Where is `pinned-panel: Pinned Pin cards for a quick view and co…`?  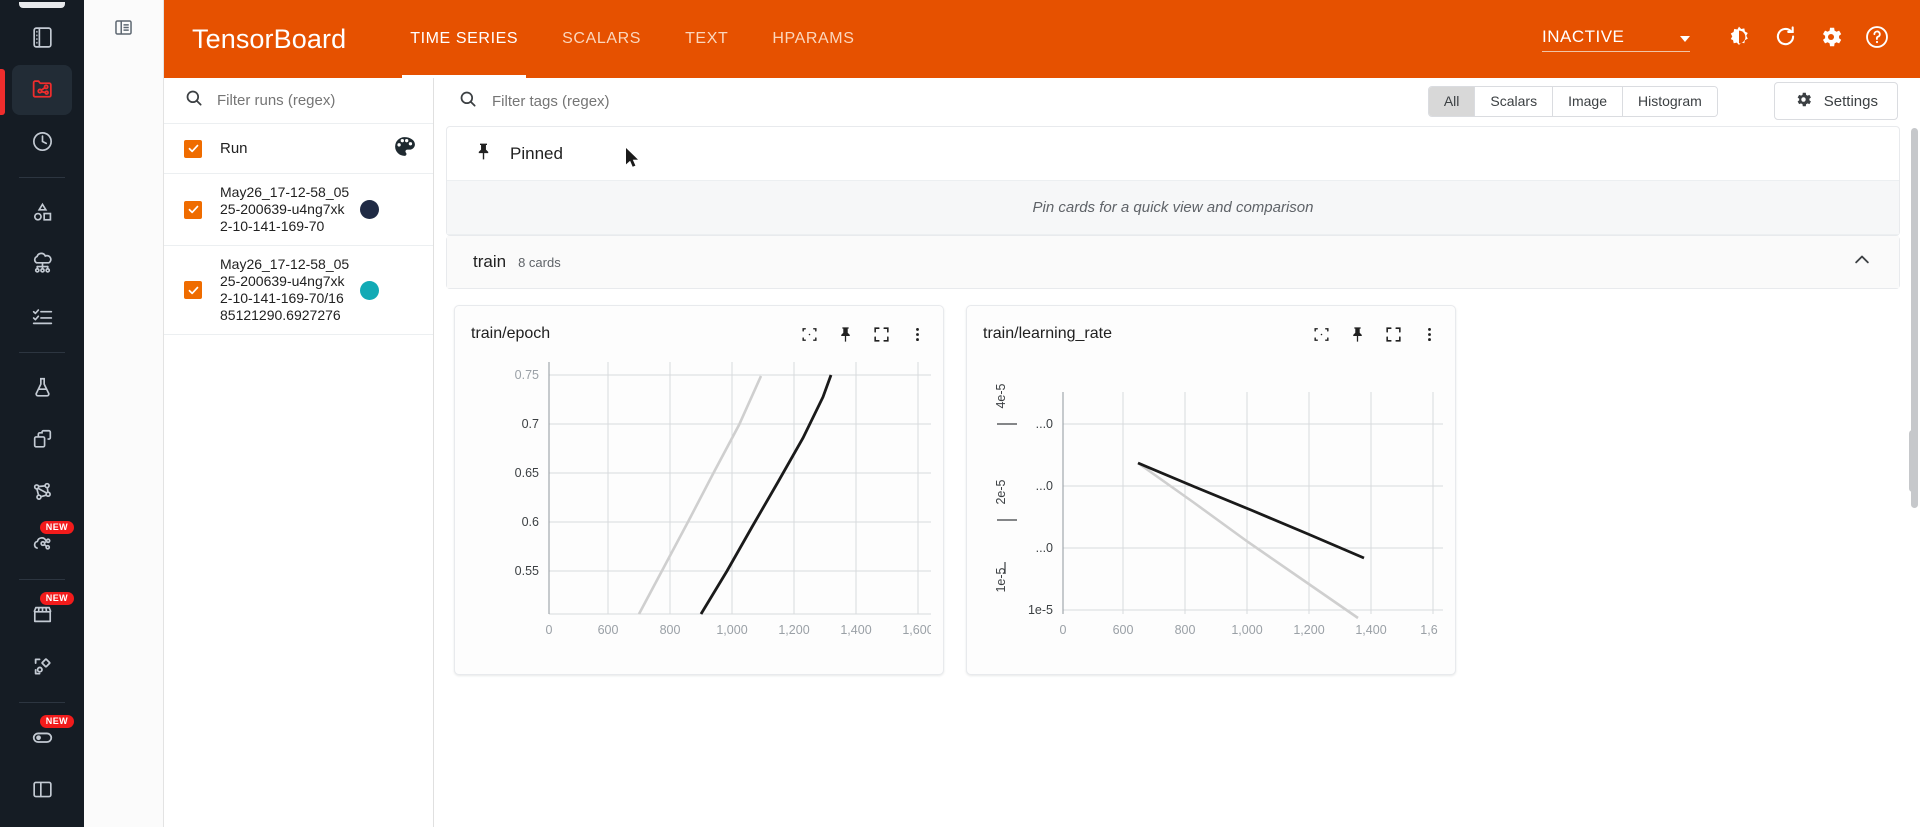 pinned-panel: Pinned Pin cards for a quick view and co… is located at coordinates (1173, 181).